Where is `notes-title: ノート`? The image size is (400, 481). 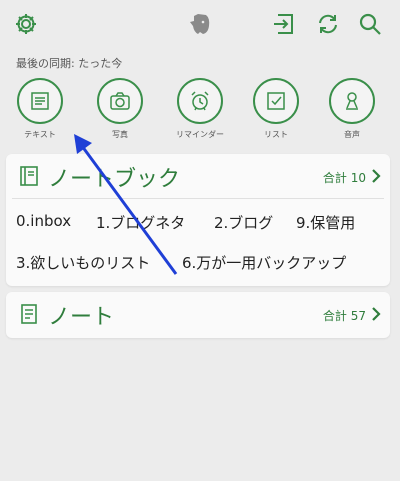 notes-title: ノート is located at coordinates (81, 317).